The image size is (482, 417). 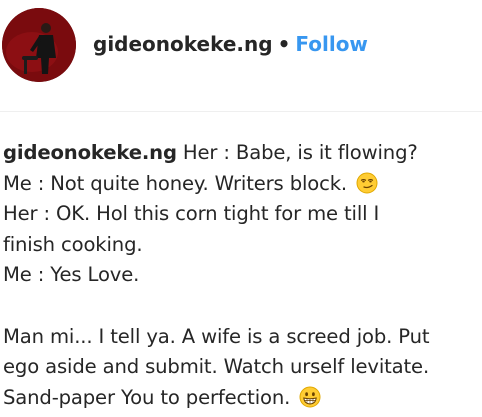 I want to click on avatar-photo-icon, so click(x=39, y=45).